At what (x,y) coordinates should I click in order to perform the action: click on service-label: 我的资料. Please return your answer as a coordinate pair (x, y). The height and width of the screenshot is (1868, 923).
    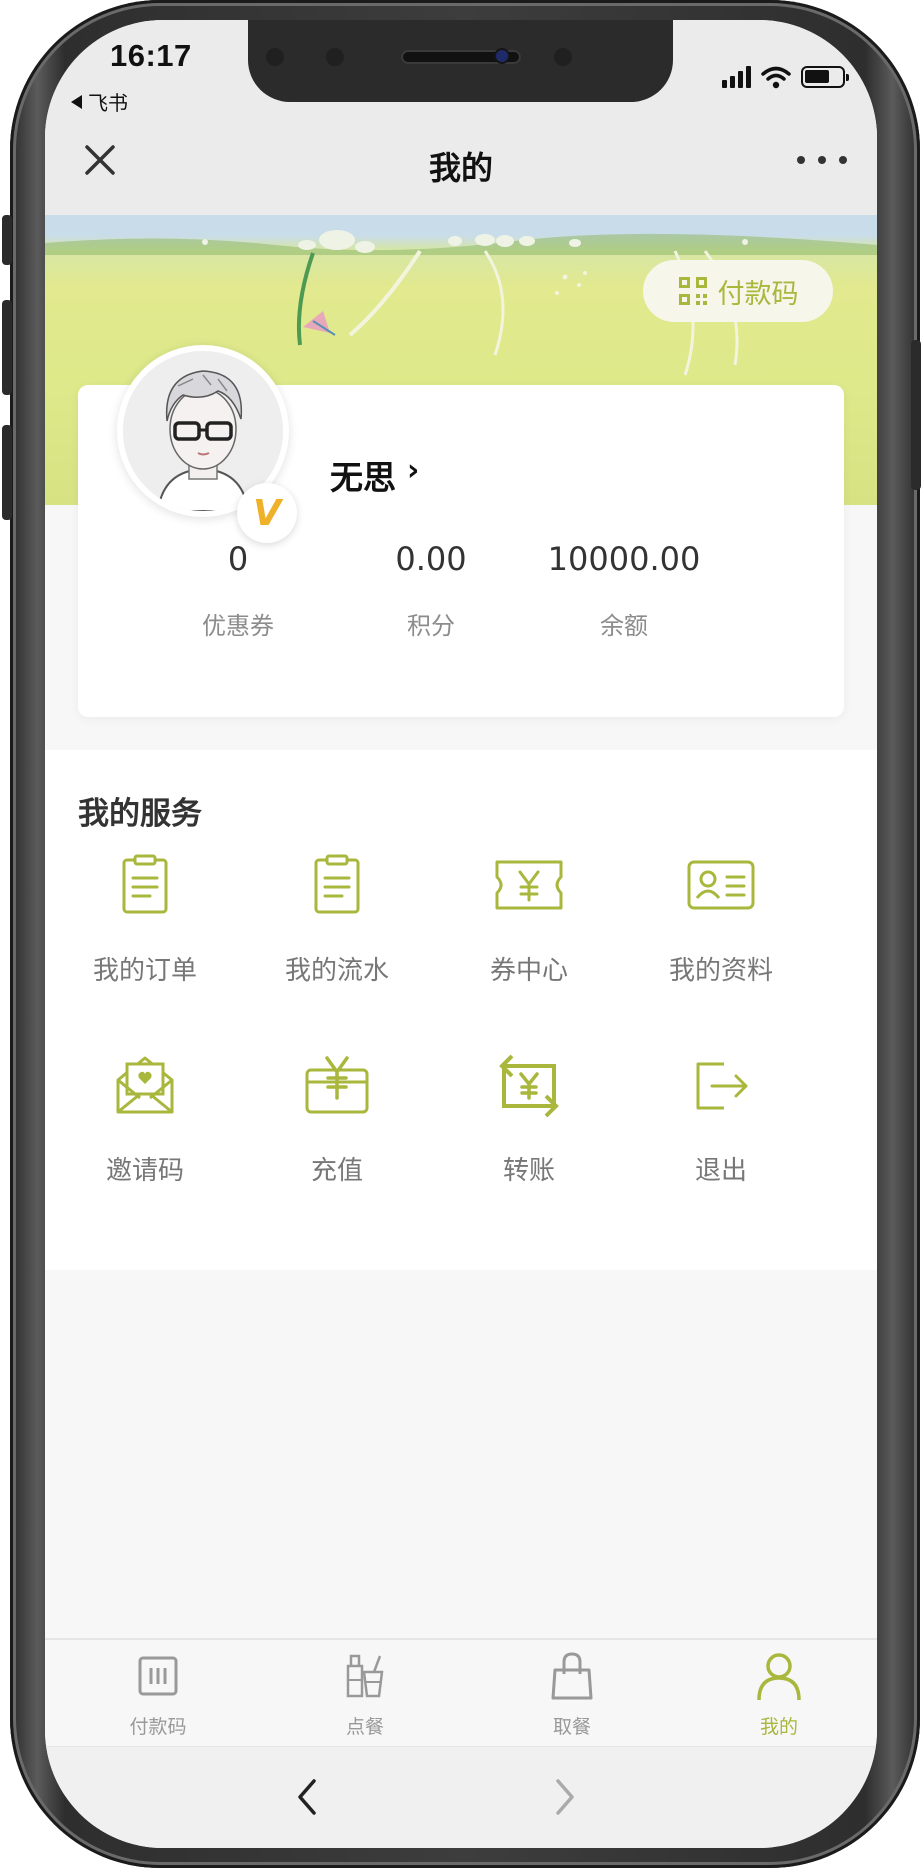
    Looking at the image, I should click on (720, 971).